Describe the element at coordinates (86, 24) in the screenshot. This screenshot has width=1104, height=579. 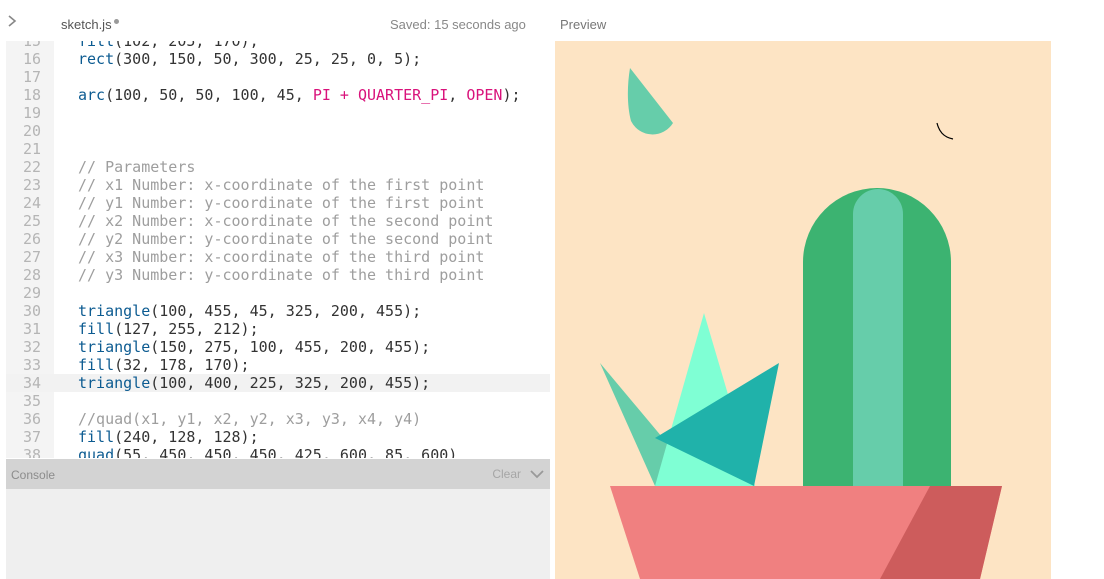
I see `file-name: sketch.js` at that location.